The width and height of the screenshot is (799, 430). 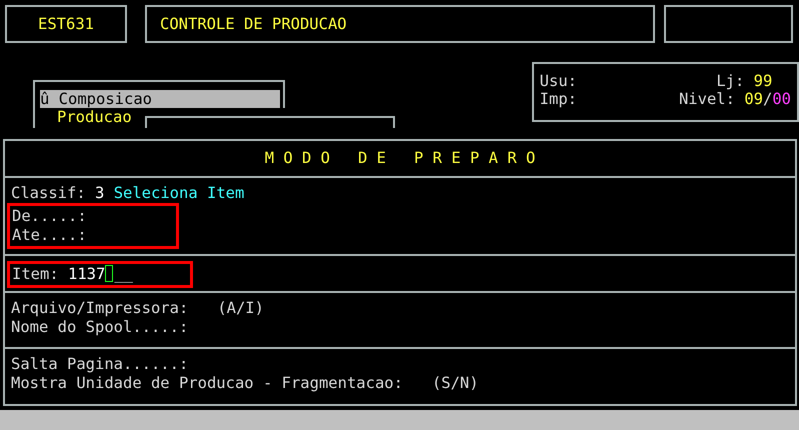 What do you see at coordinates (83, 117) in the screenshot?
I see `menu-item: Producao` at bounding box center [83, 117].